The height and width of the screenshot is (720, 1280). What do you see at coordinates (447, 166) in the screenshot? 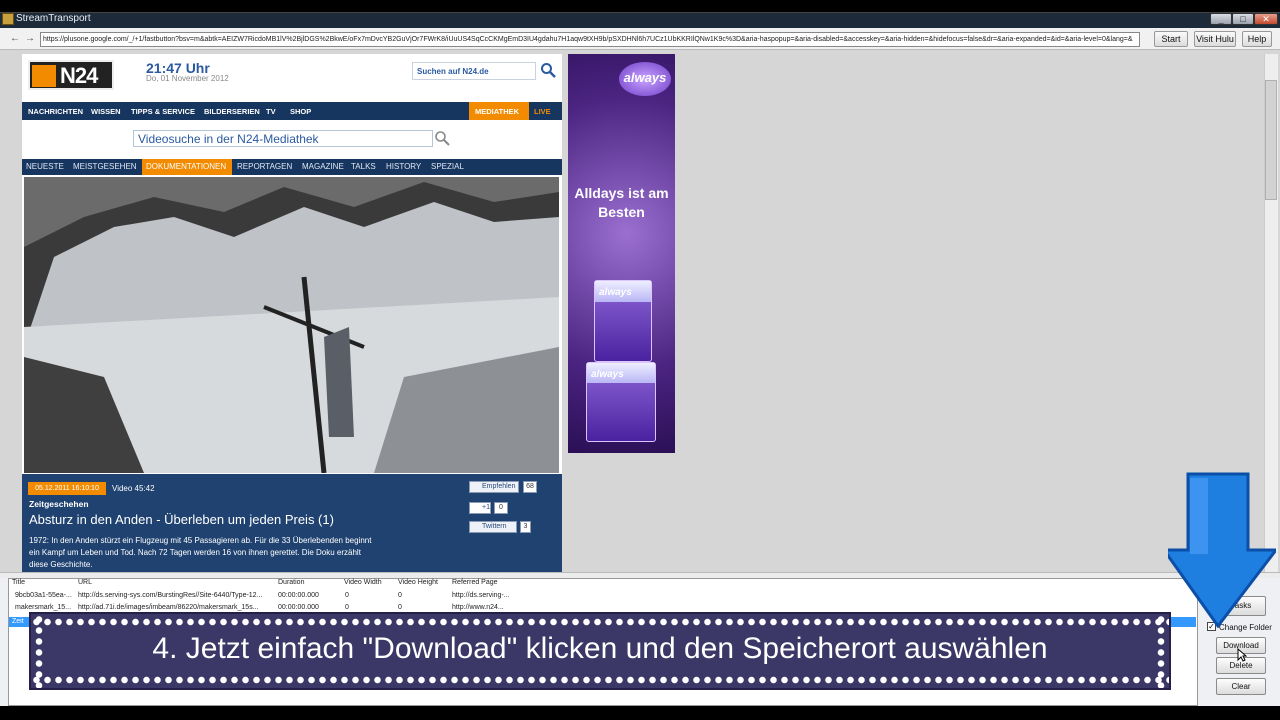
I see `tab-spezial: SPEZIAL` at bounding box center [447, 166].